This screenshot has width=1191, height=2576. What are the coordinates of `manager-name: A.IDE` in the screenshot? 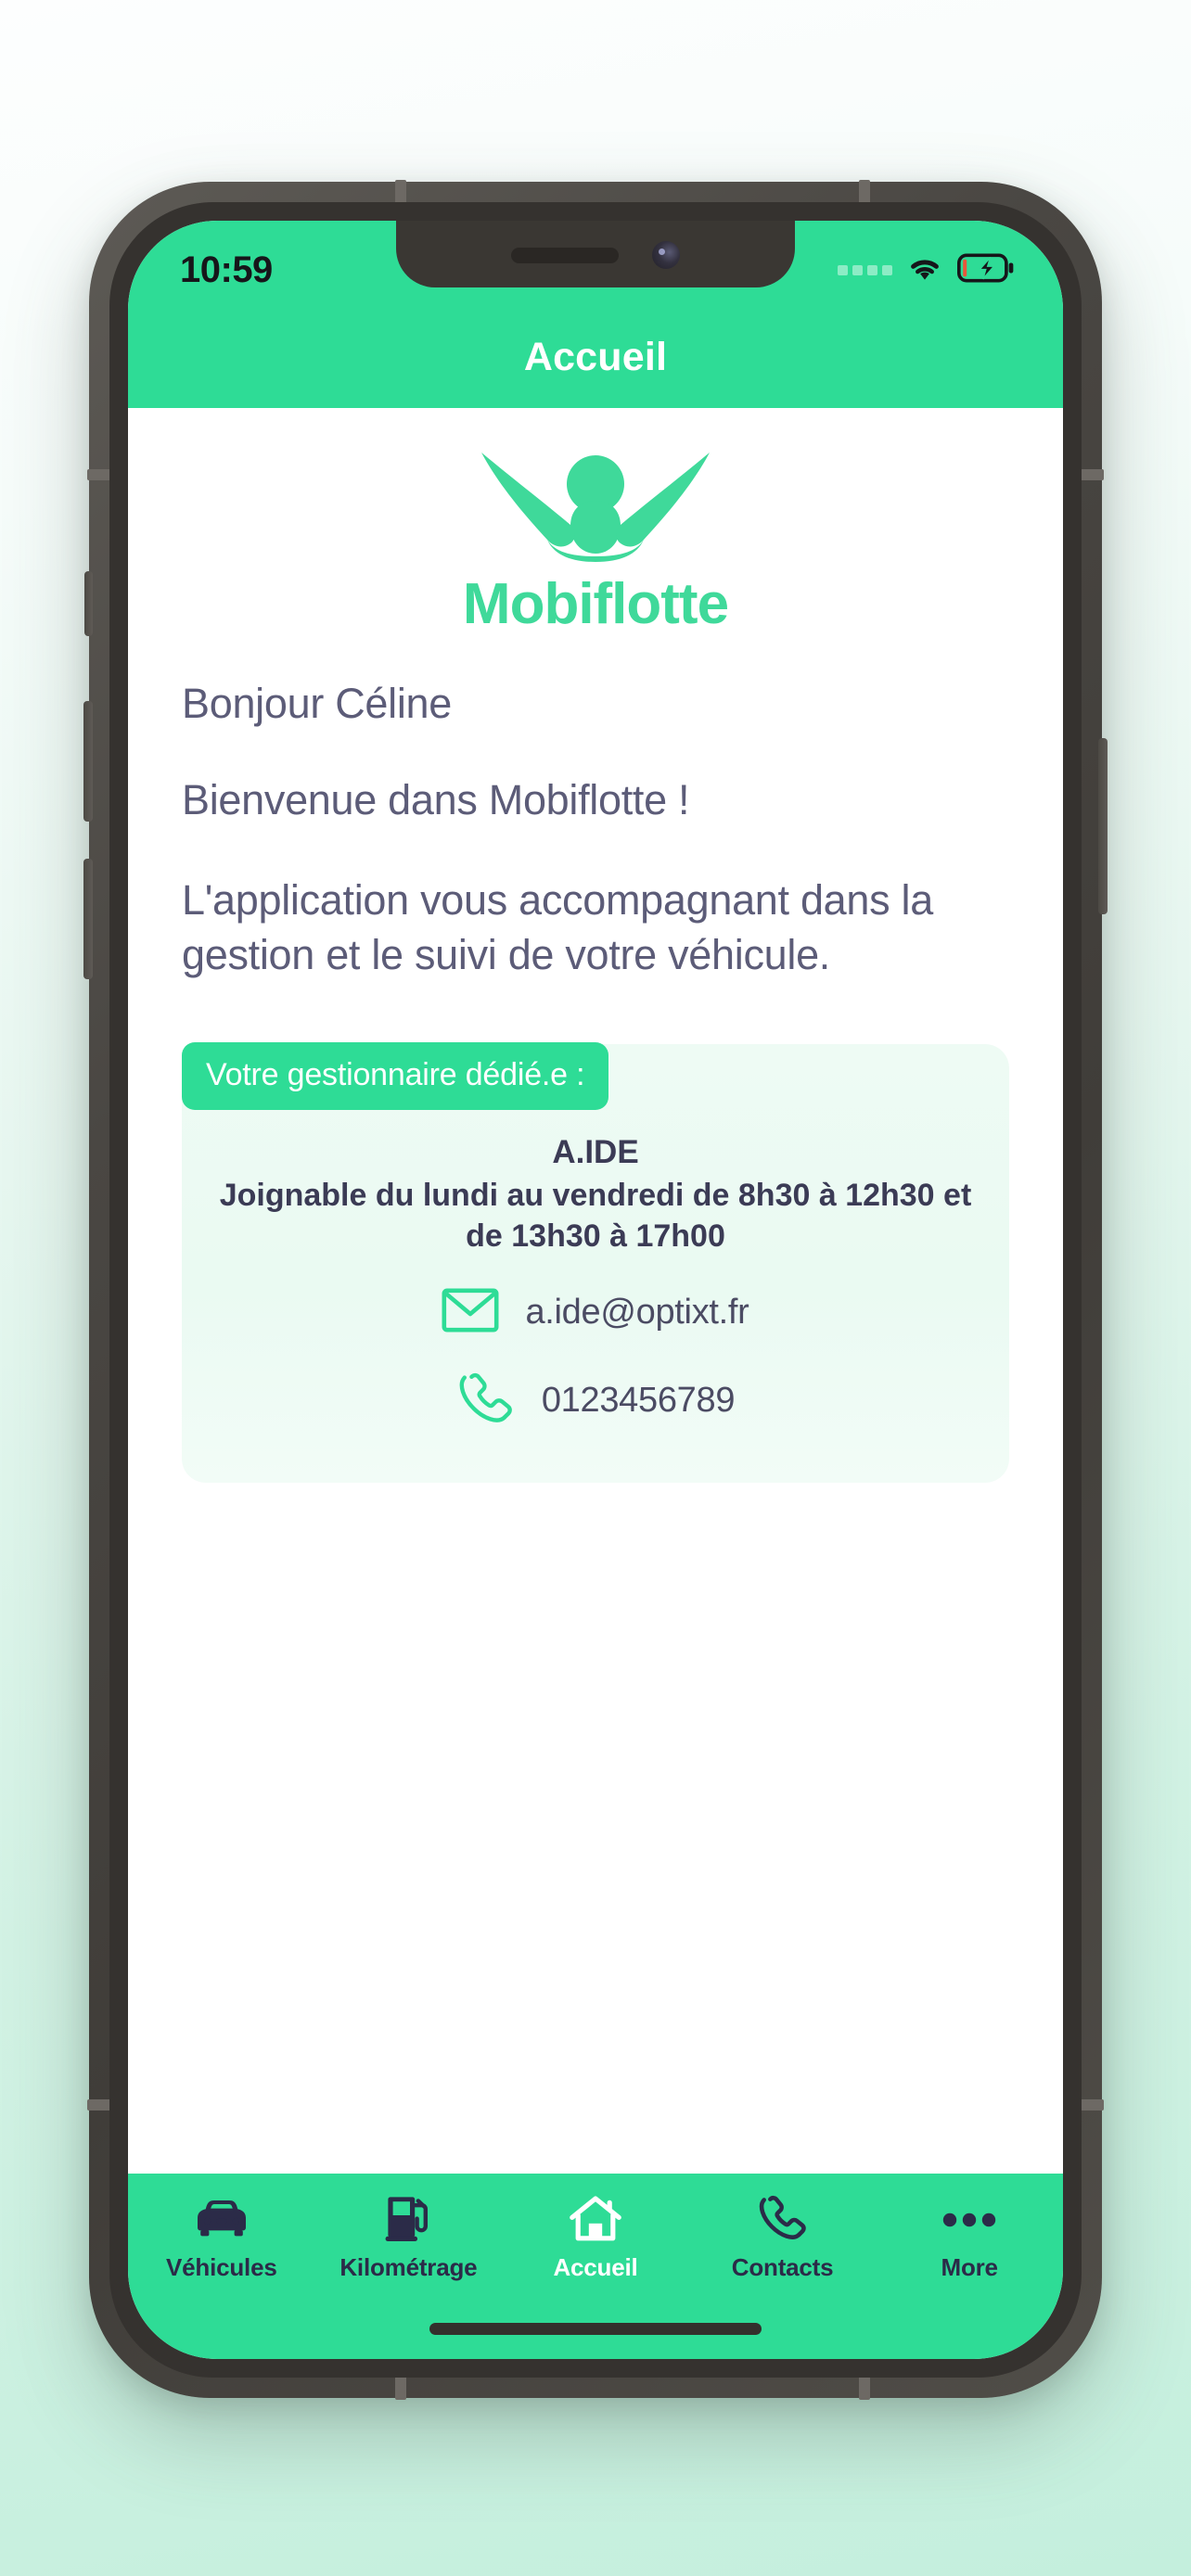 It's located at (595, 1151).